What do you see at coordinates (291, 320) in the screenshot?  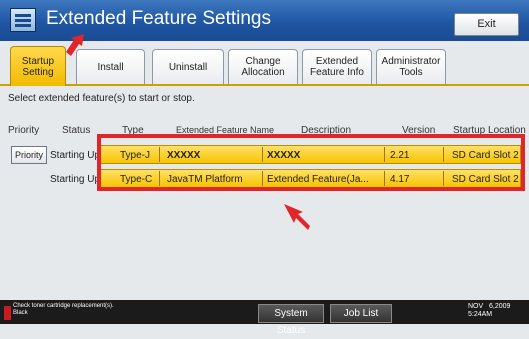 I see `system-status-button: System Status` at bounding box center [291, 320].